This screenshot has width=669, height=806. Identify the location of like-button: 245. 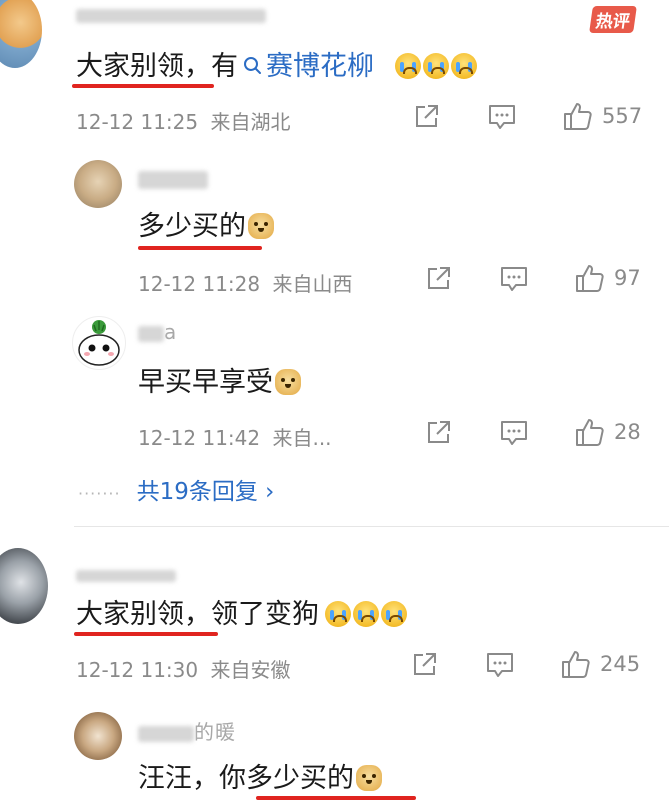
(600, 664).